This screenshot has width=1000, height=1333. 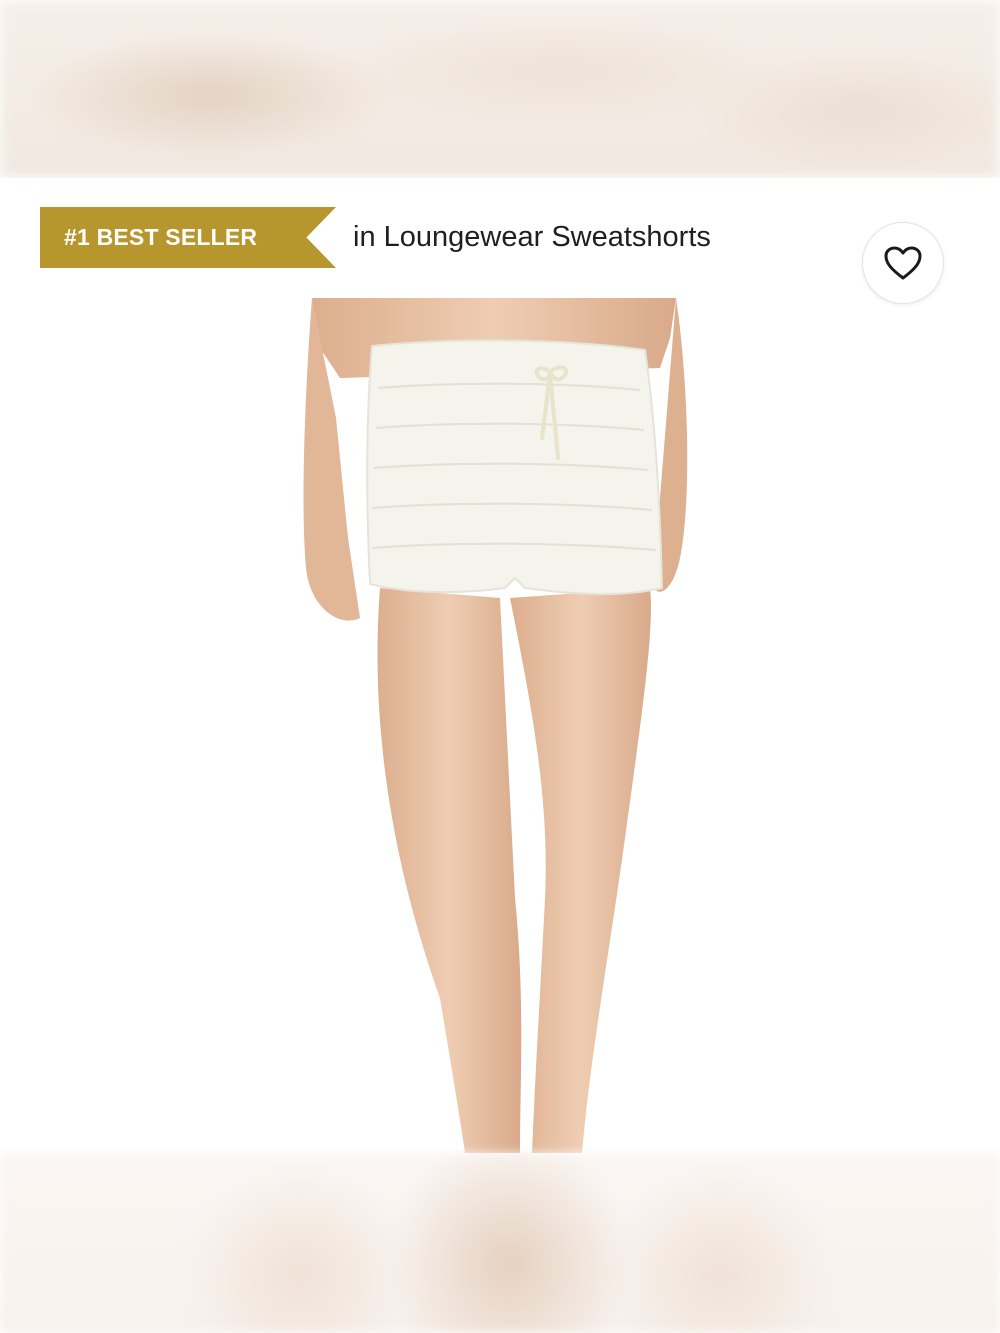 I want to click on blurred-background-top, so click(x=500, y=89).